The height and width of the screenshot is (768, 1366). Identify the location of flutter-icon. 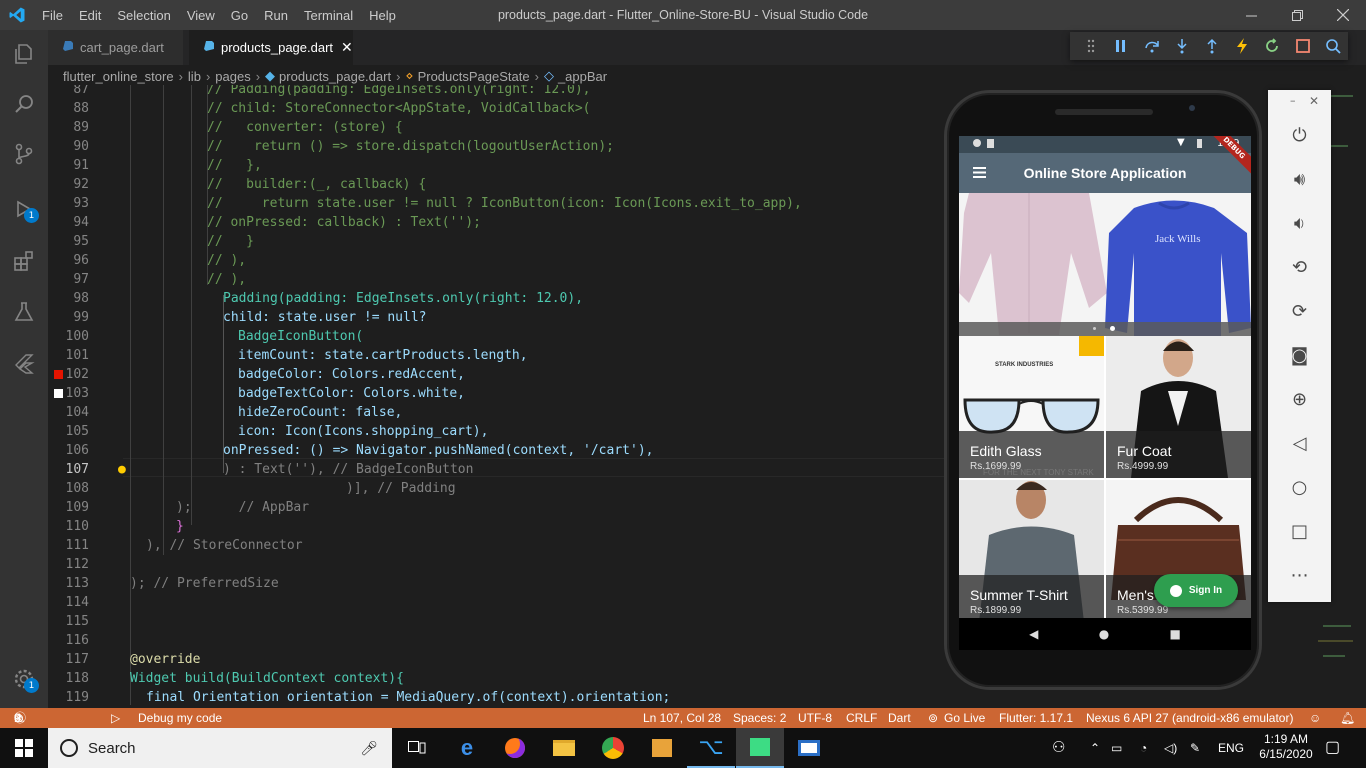
(24, 364).